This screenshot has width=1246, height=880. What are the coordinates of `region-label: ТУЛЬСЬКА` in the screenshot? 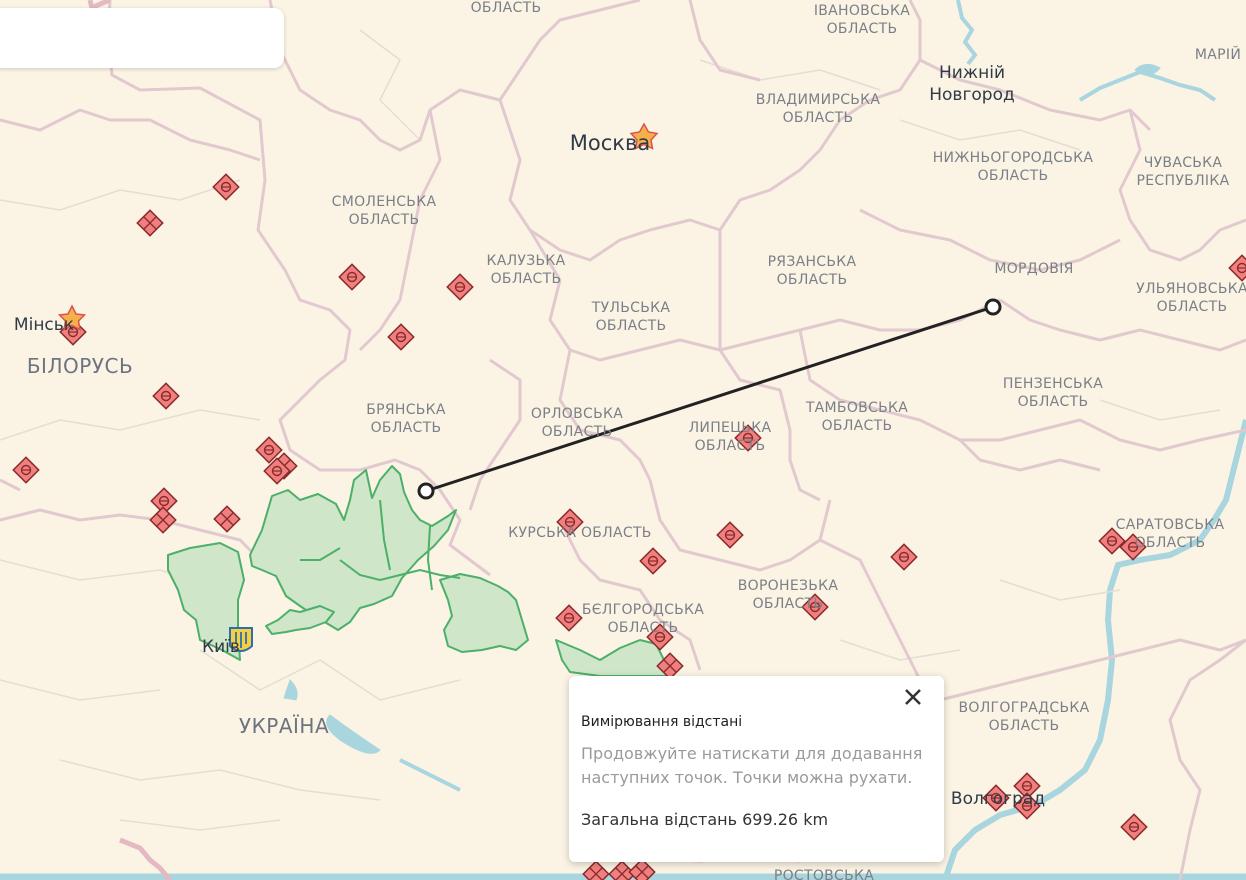 It's located at (631, 308).